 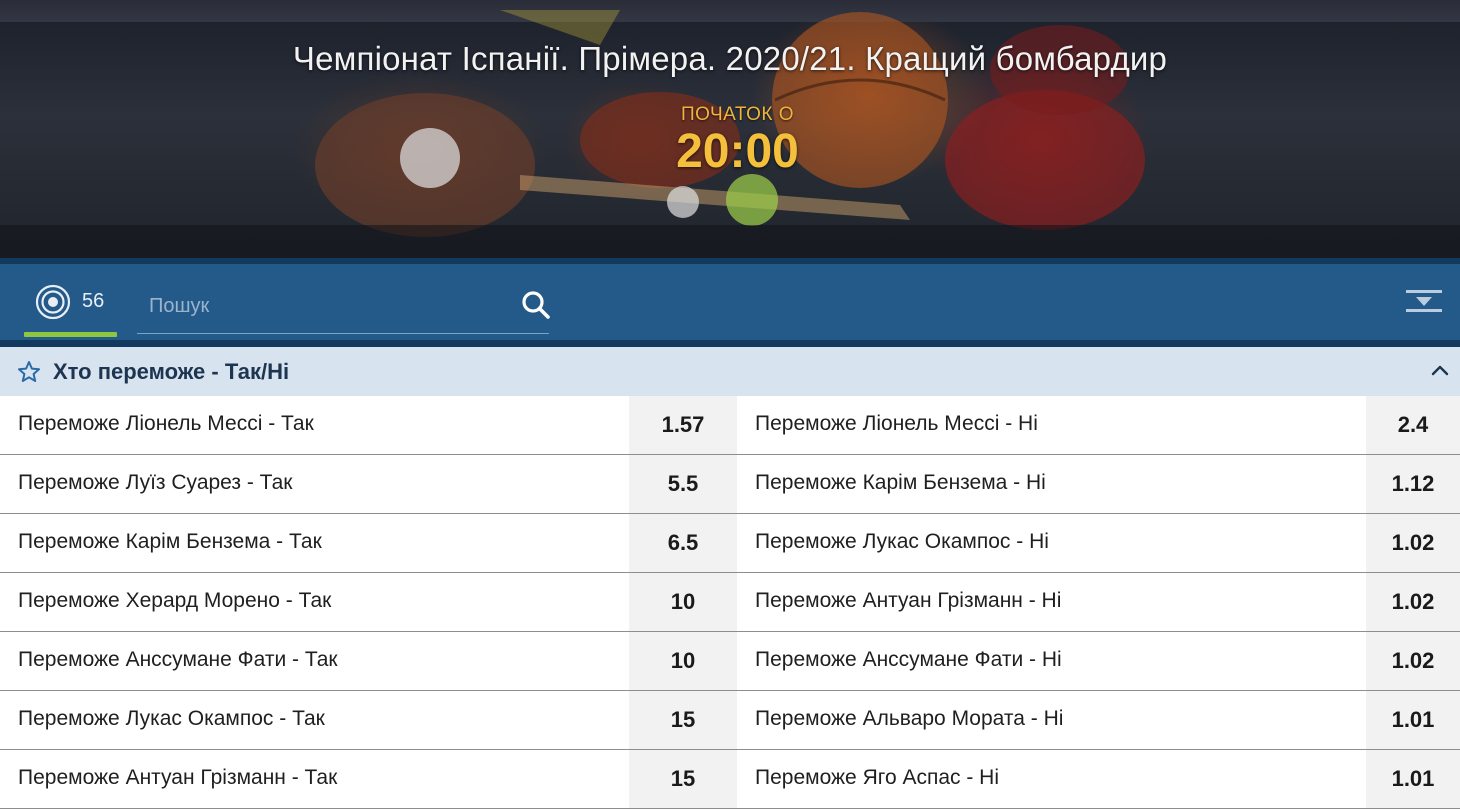 What do you see at coordinates (329, 306) in the screenshot?
I see `search-input` at bounding box center [329, 306].